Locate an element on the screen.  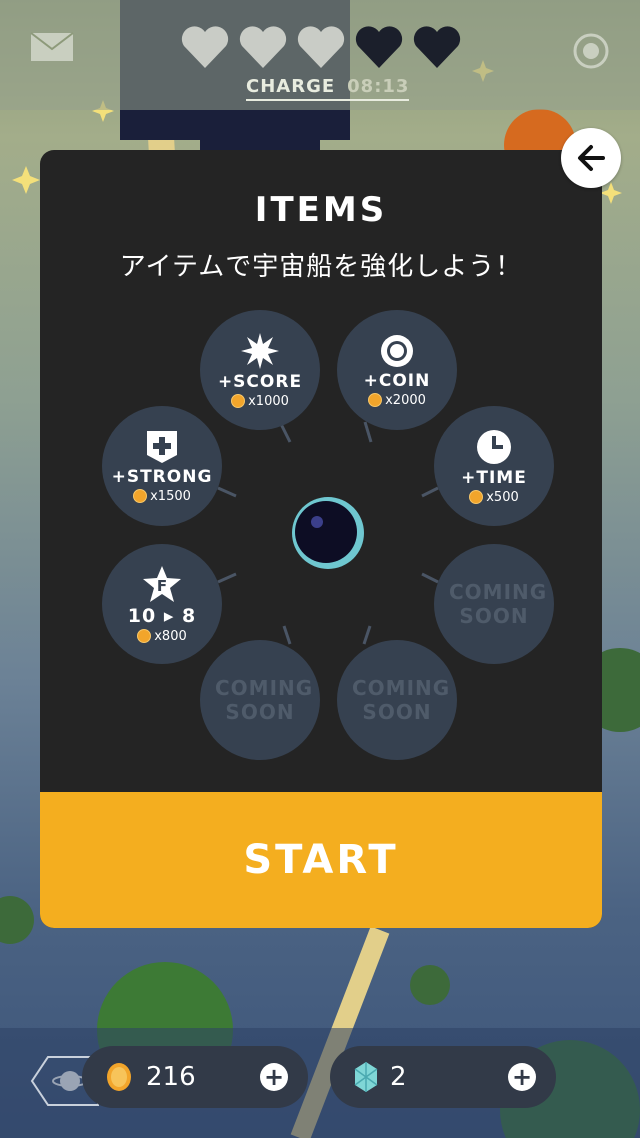
coin-ring-icon is located at coordinates (397, 350).